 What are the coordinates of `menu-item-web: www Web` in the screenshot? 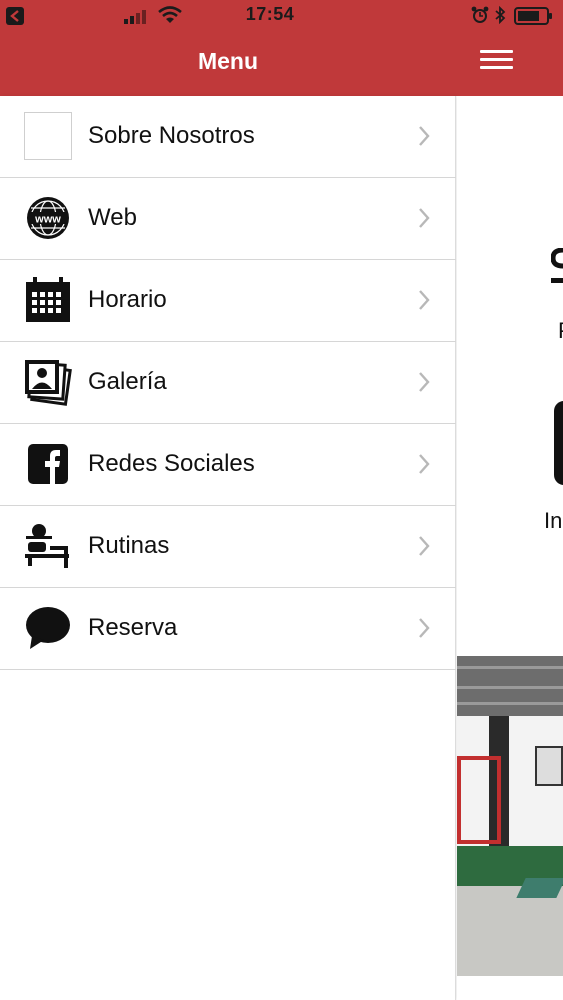 It's located at (228, 219).